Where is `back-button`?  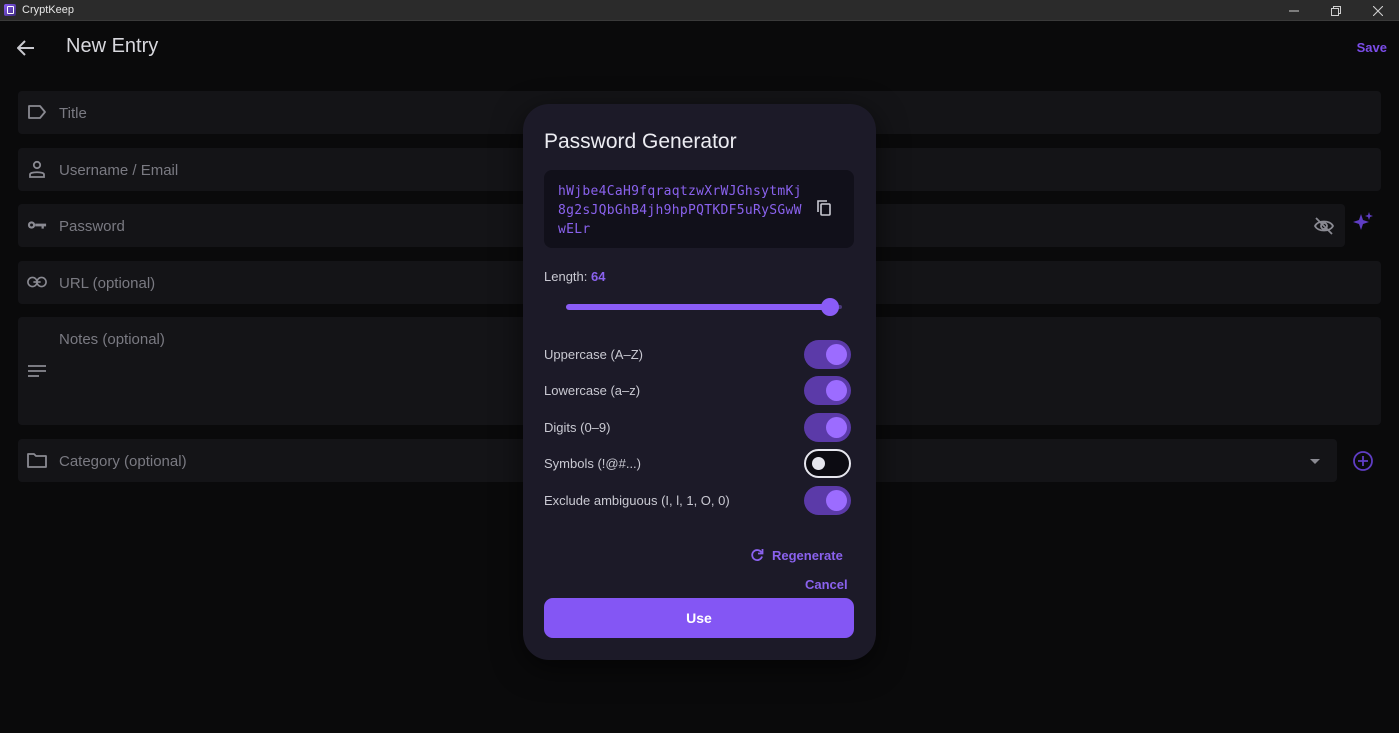 back-button is located at coordinates (26, 48).